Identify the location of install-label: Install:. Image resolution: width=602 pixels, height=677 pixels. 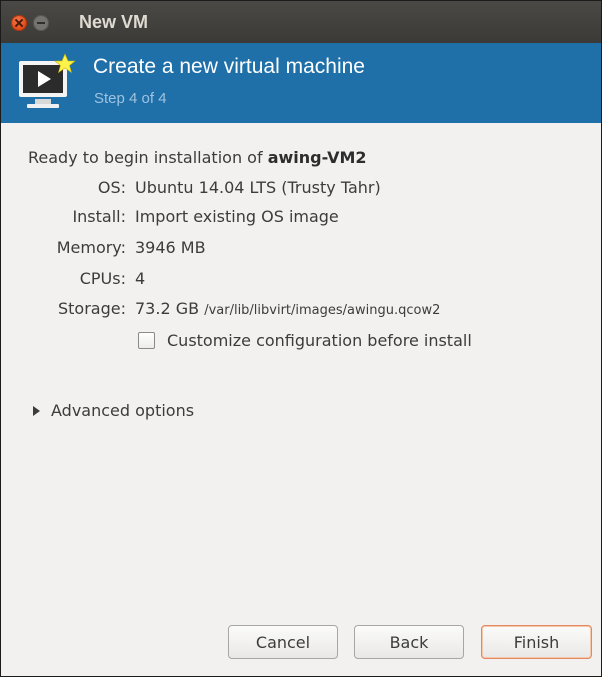
(99, 216).